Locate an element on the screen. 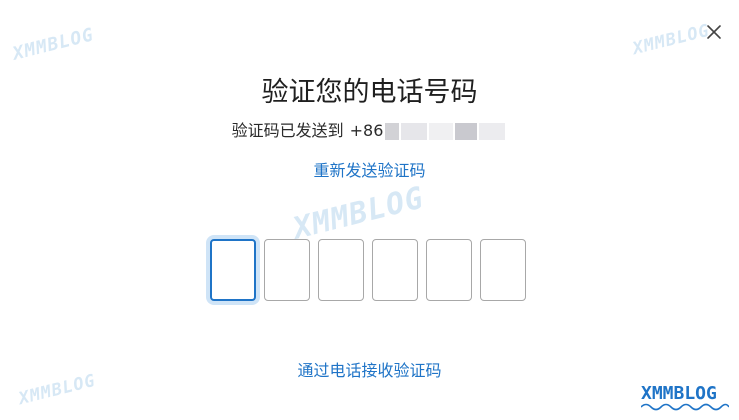 This screenshot has width=739, height=420. phone-country-code: +86 is located at coordinates (366, 130).